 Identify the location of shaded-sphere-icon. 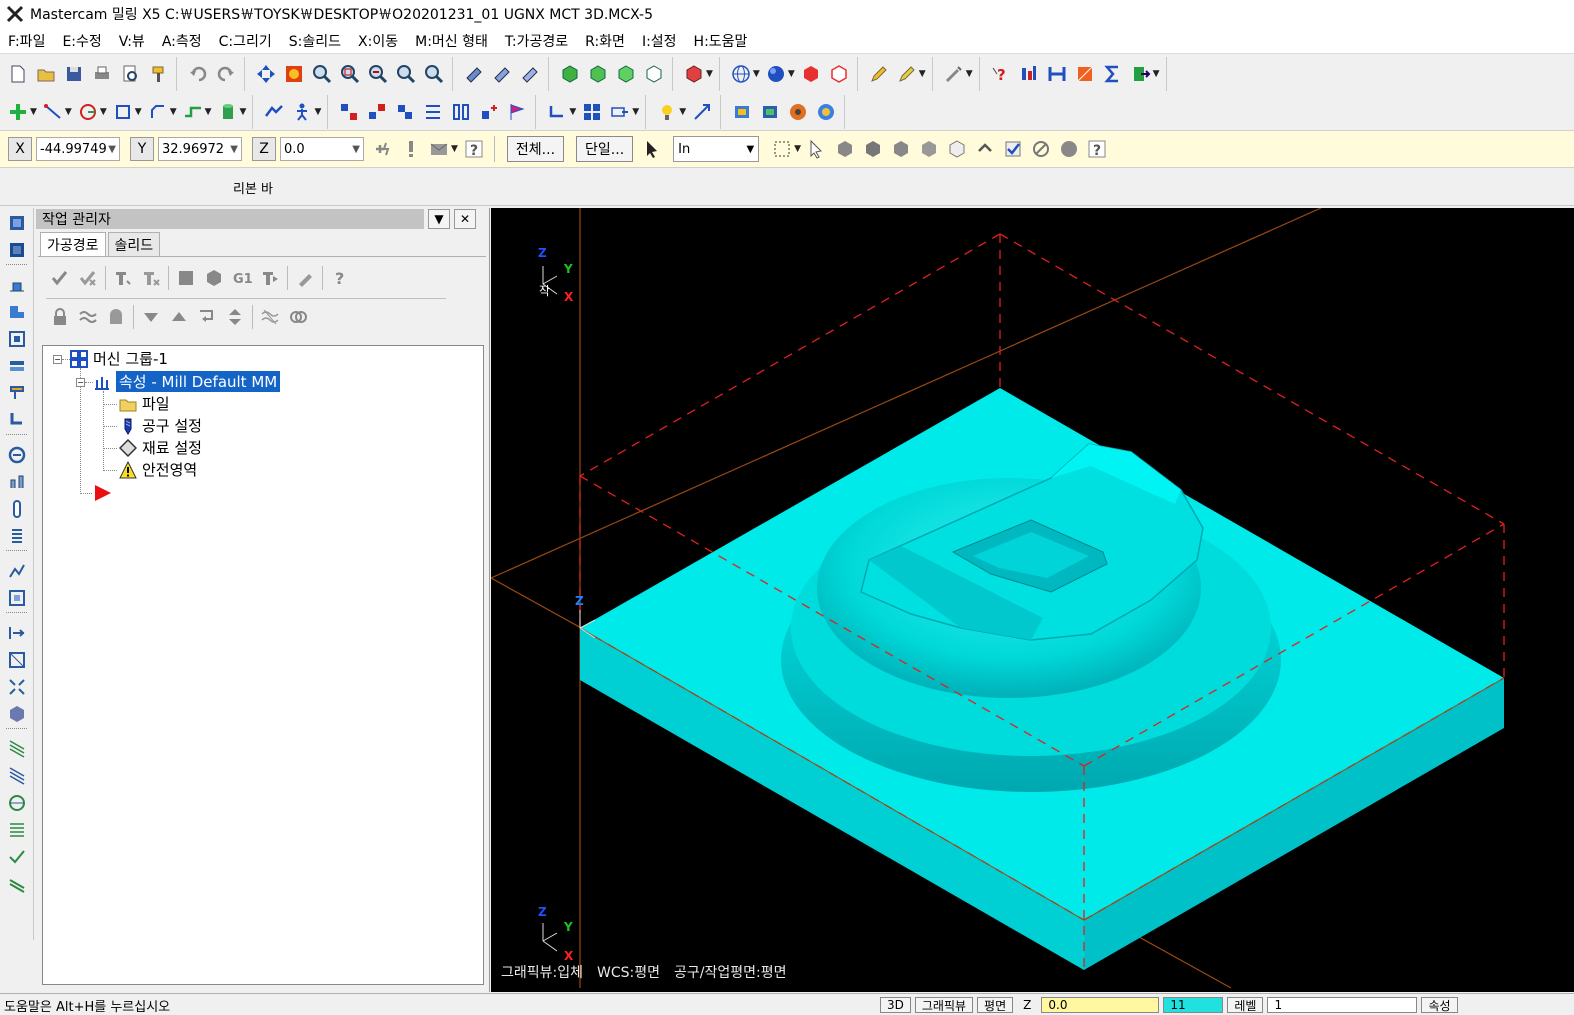
(776, 74).